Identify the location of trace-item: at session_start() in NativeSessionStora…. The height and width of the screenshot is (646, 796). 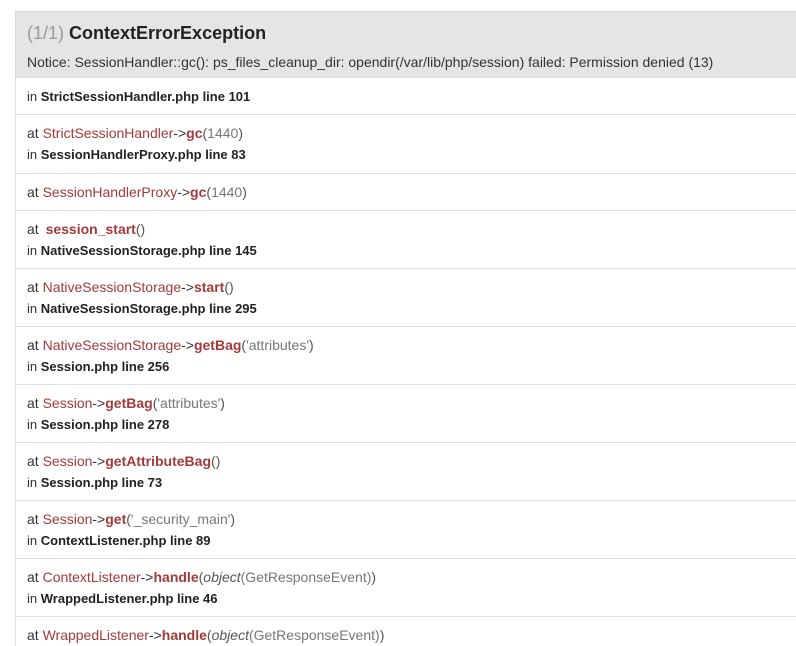
(406, 239).